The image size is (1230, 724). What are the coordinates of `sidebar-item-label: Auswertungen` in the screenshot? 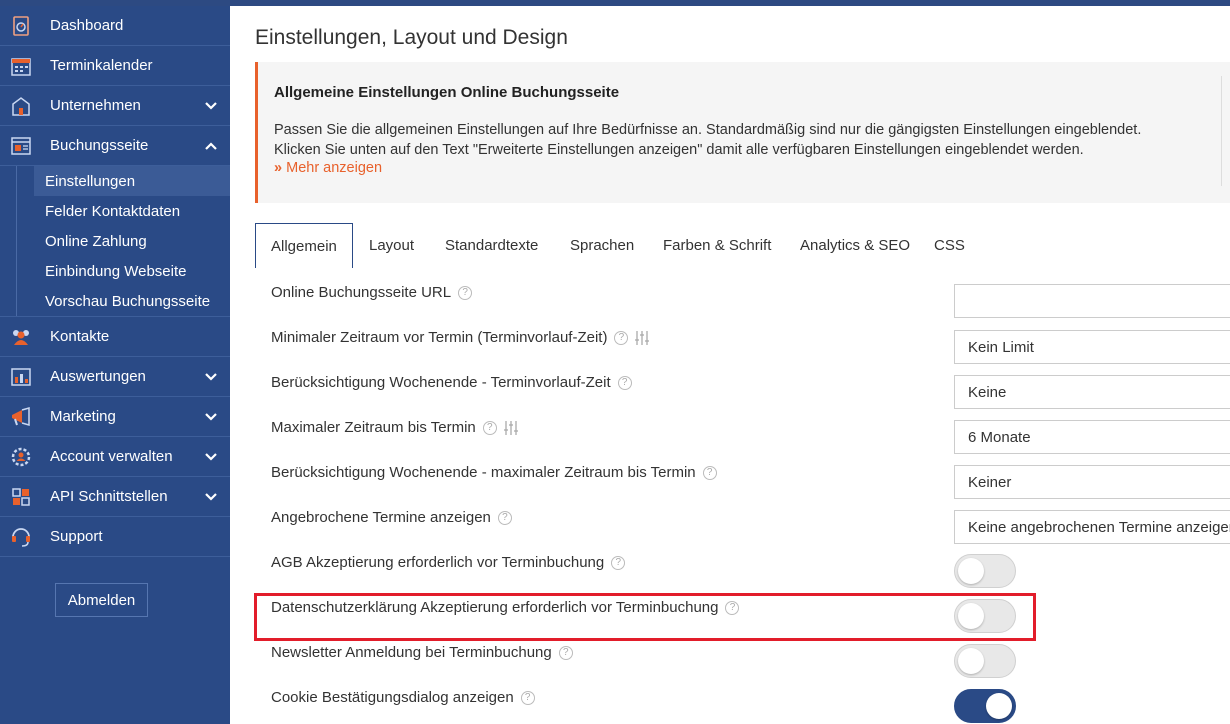 It's located at (98, 376).